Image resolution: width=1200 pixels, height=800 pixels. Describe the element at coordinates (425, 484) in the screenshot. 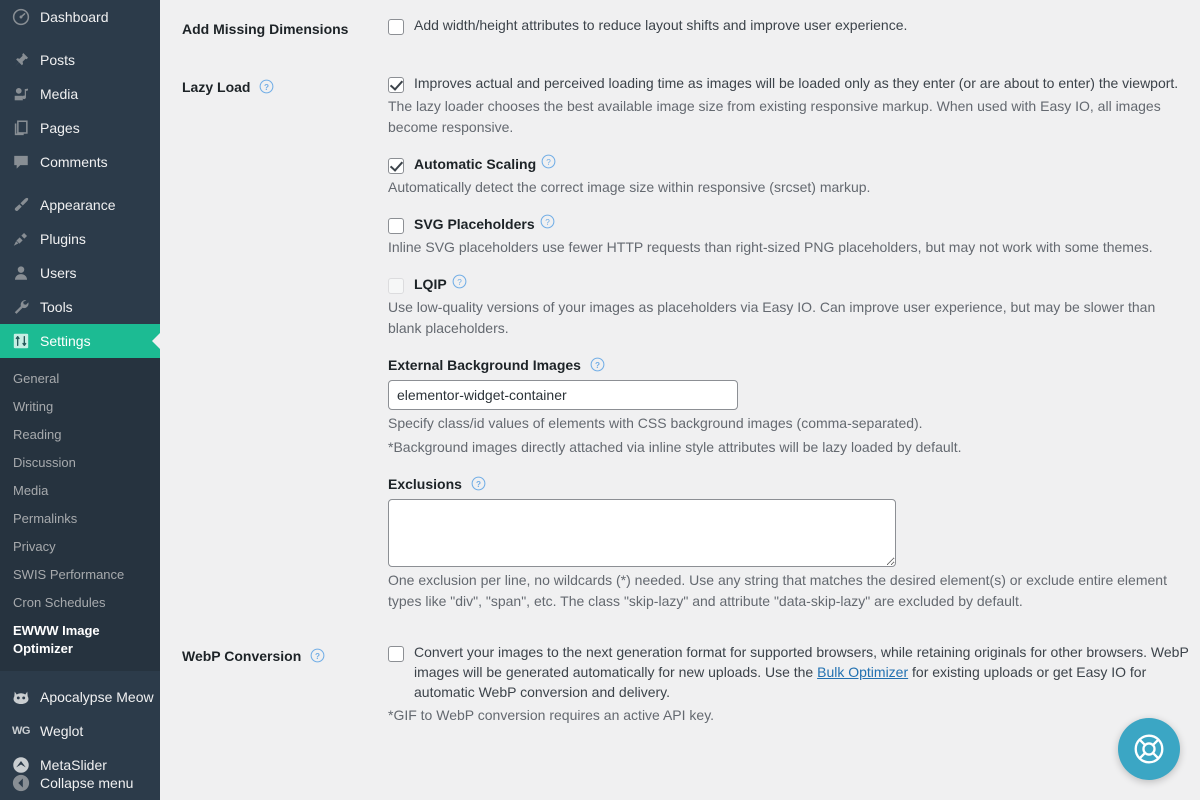

I see `exclusions-title: Exclusions` at that location.